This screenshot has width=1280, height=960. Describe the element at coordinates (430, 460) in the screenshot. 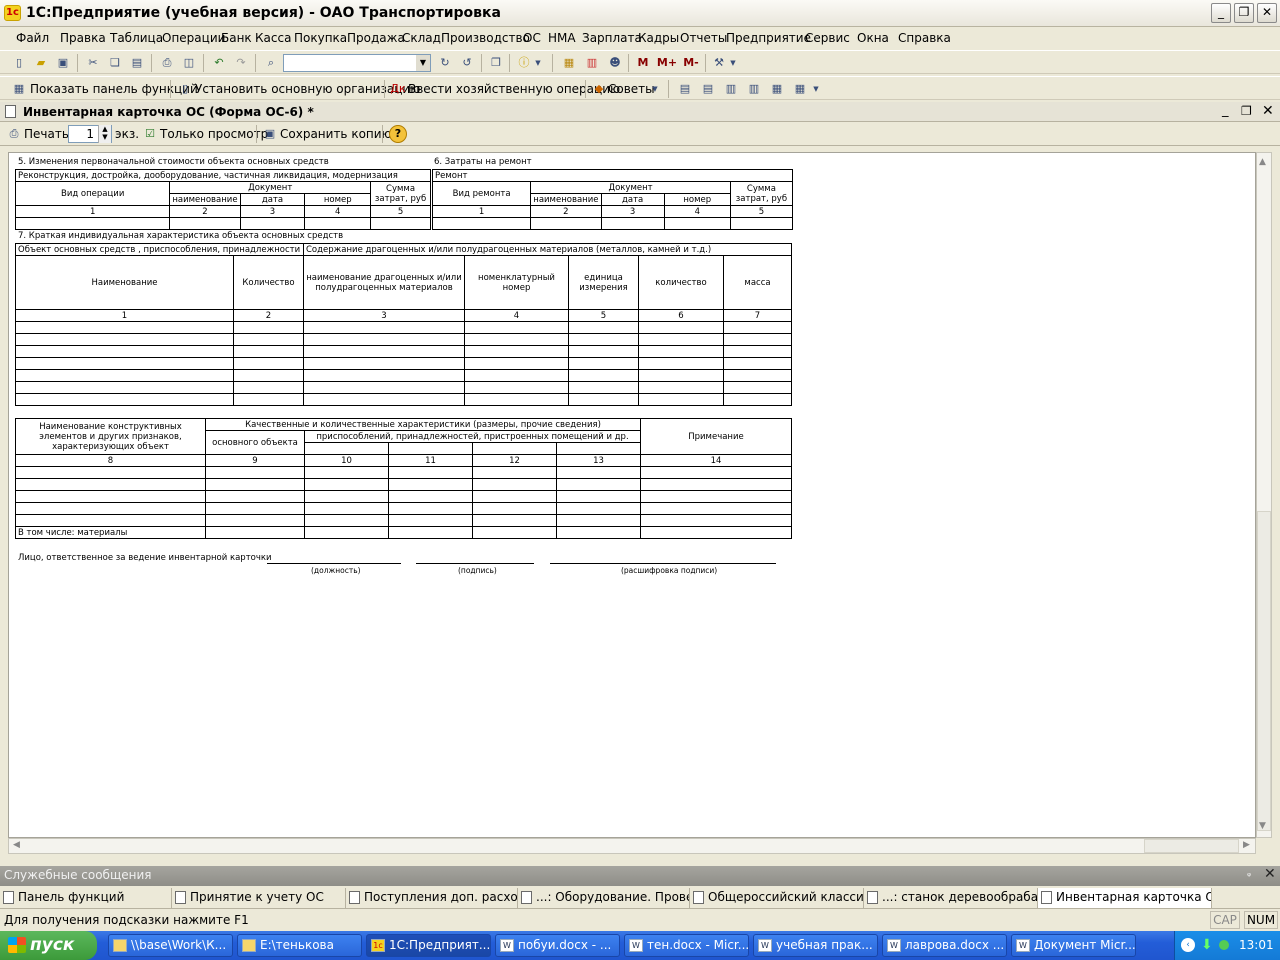

I see `col-num: 11` at that location.